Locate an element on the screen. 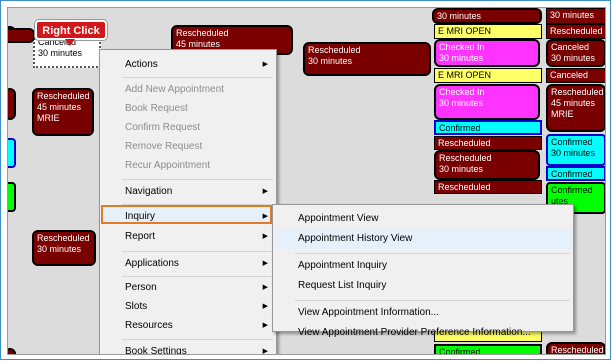  menu-item-label: Report is located at coordinates (140, 236).